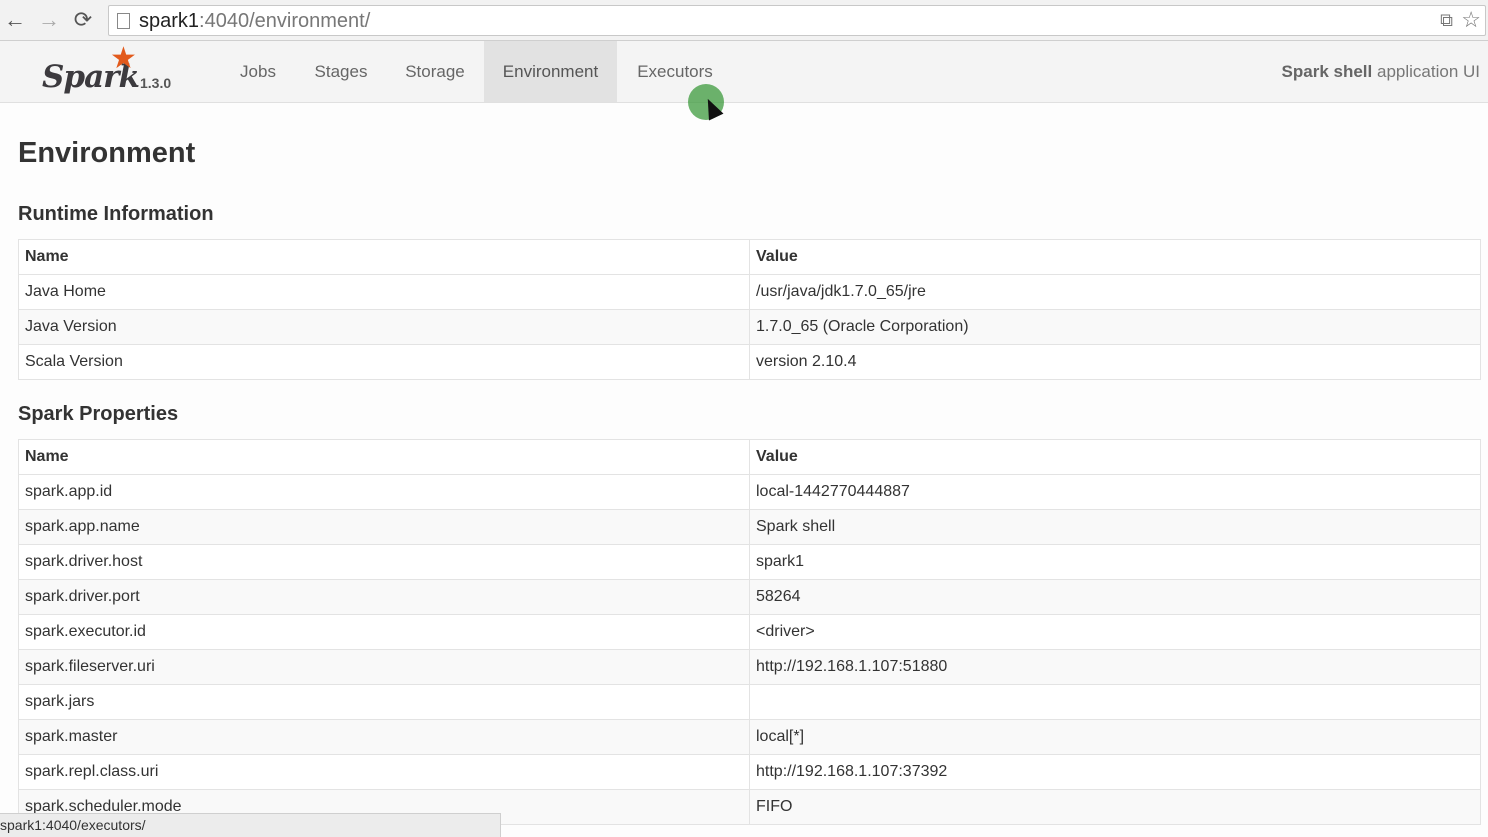 This screenshot has width=1488, height=837. I want to click on link-status-bar: spark1:4040/executors/, so click(250, 825).